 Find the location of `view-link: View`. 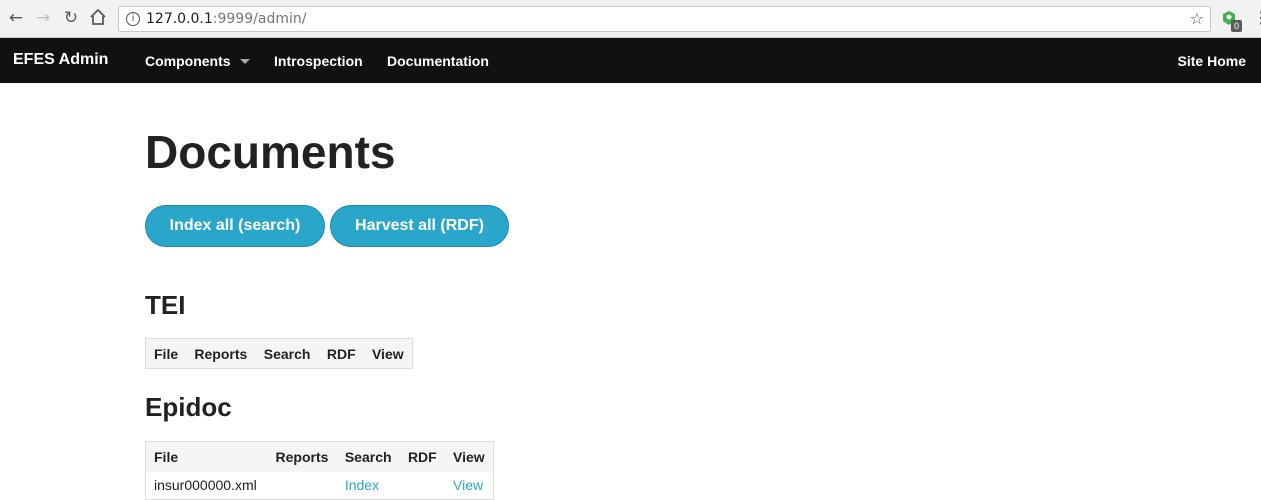

view-link: View is located at coordinates (468, 485).